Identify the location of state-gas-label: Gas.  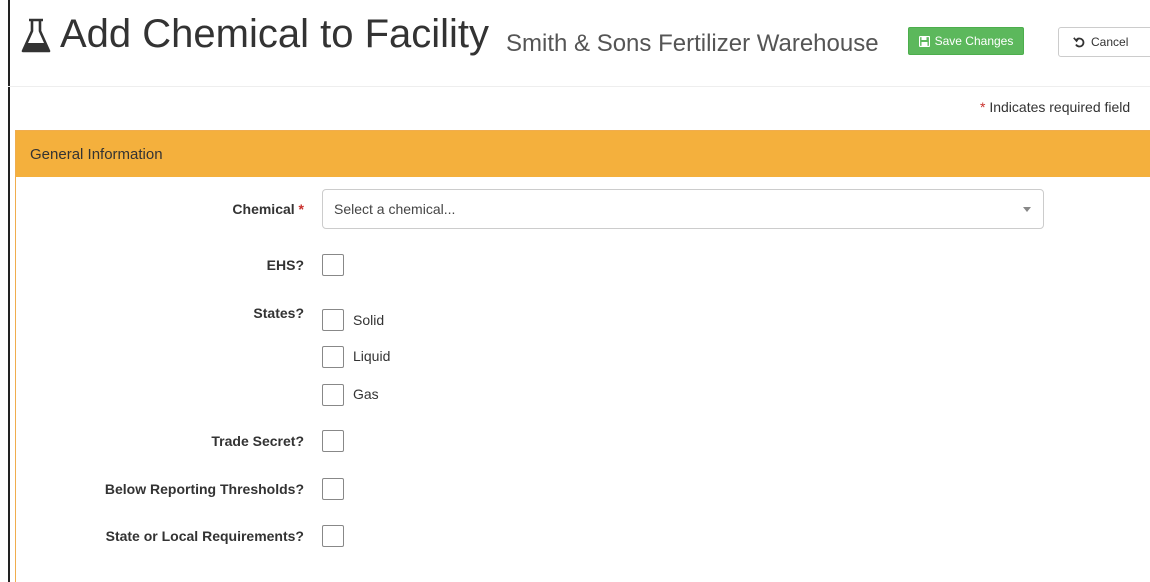
(366, 394).